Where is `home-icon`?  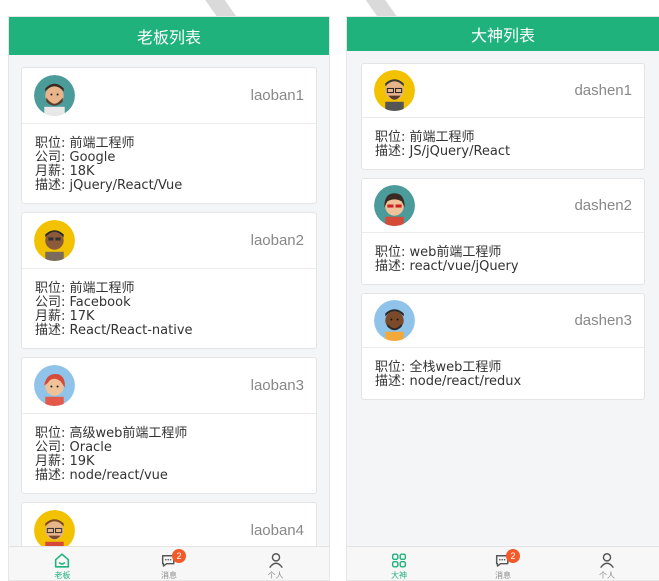
home-icon is located at coordinates (62, 560).